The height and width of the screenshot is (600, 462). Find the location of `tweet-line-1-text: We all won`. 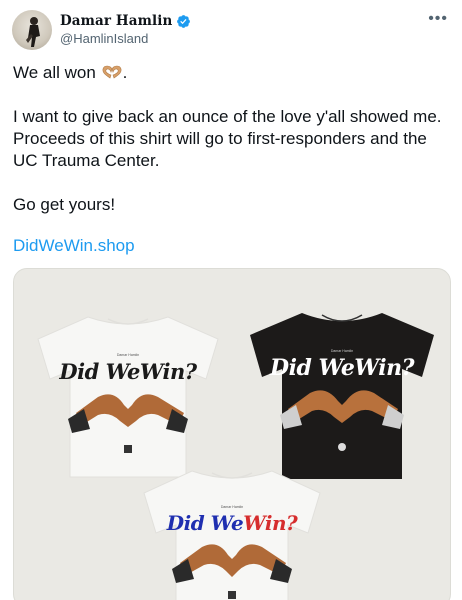

tweet-line-1-text: We all won is located at coordinates (54, 72).